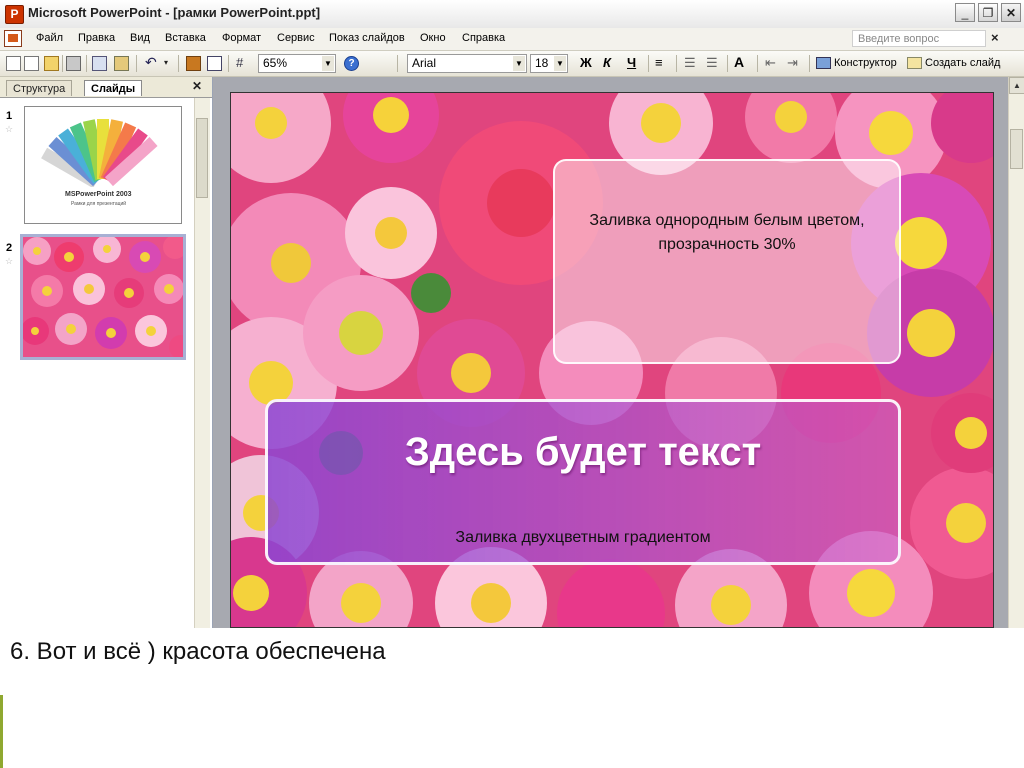  What do you see at coordinates (467, 63) in the screenshot?
I see `font-name-select: Arial ▼` at bounding box center [467, 63].